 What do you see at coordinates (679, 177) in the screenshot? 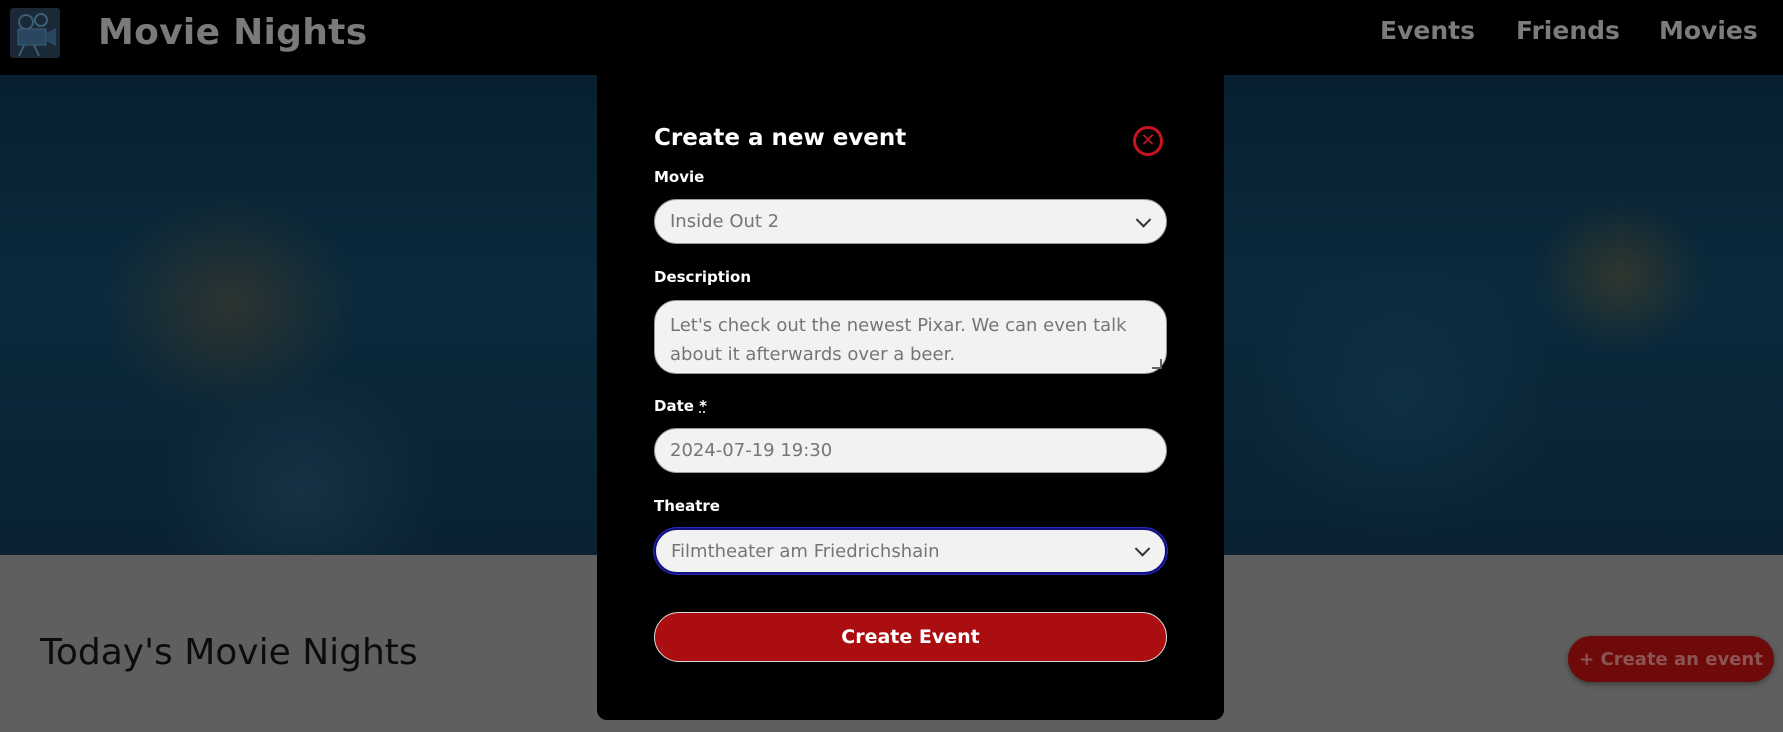
I see `movie-label: Movie` at bounding box center [679, 177].